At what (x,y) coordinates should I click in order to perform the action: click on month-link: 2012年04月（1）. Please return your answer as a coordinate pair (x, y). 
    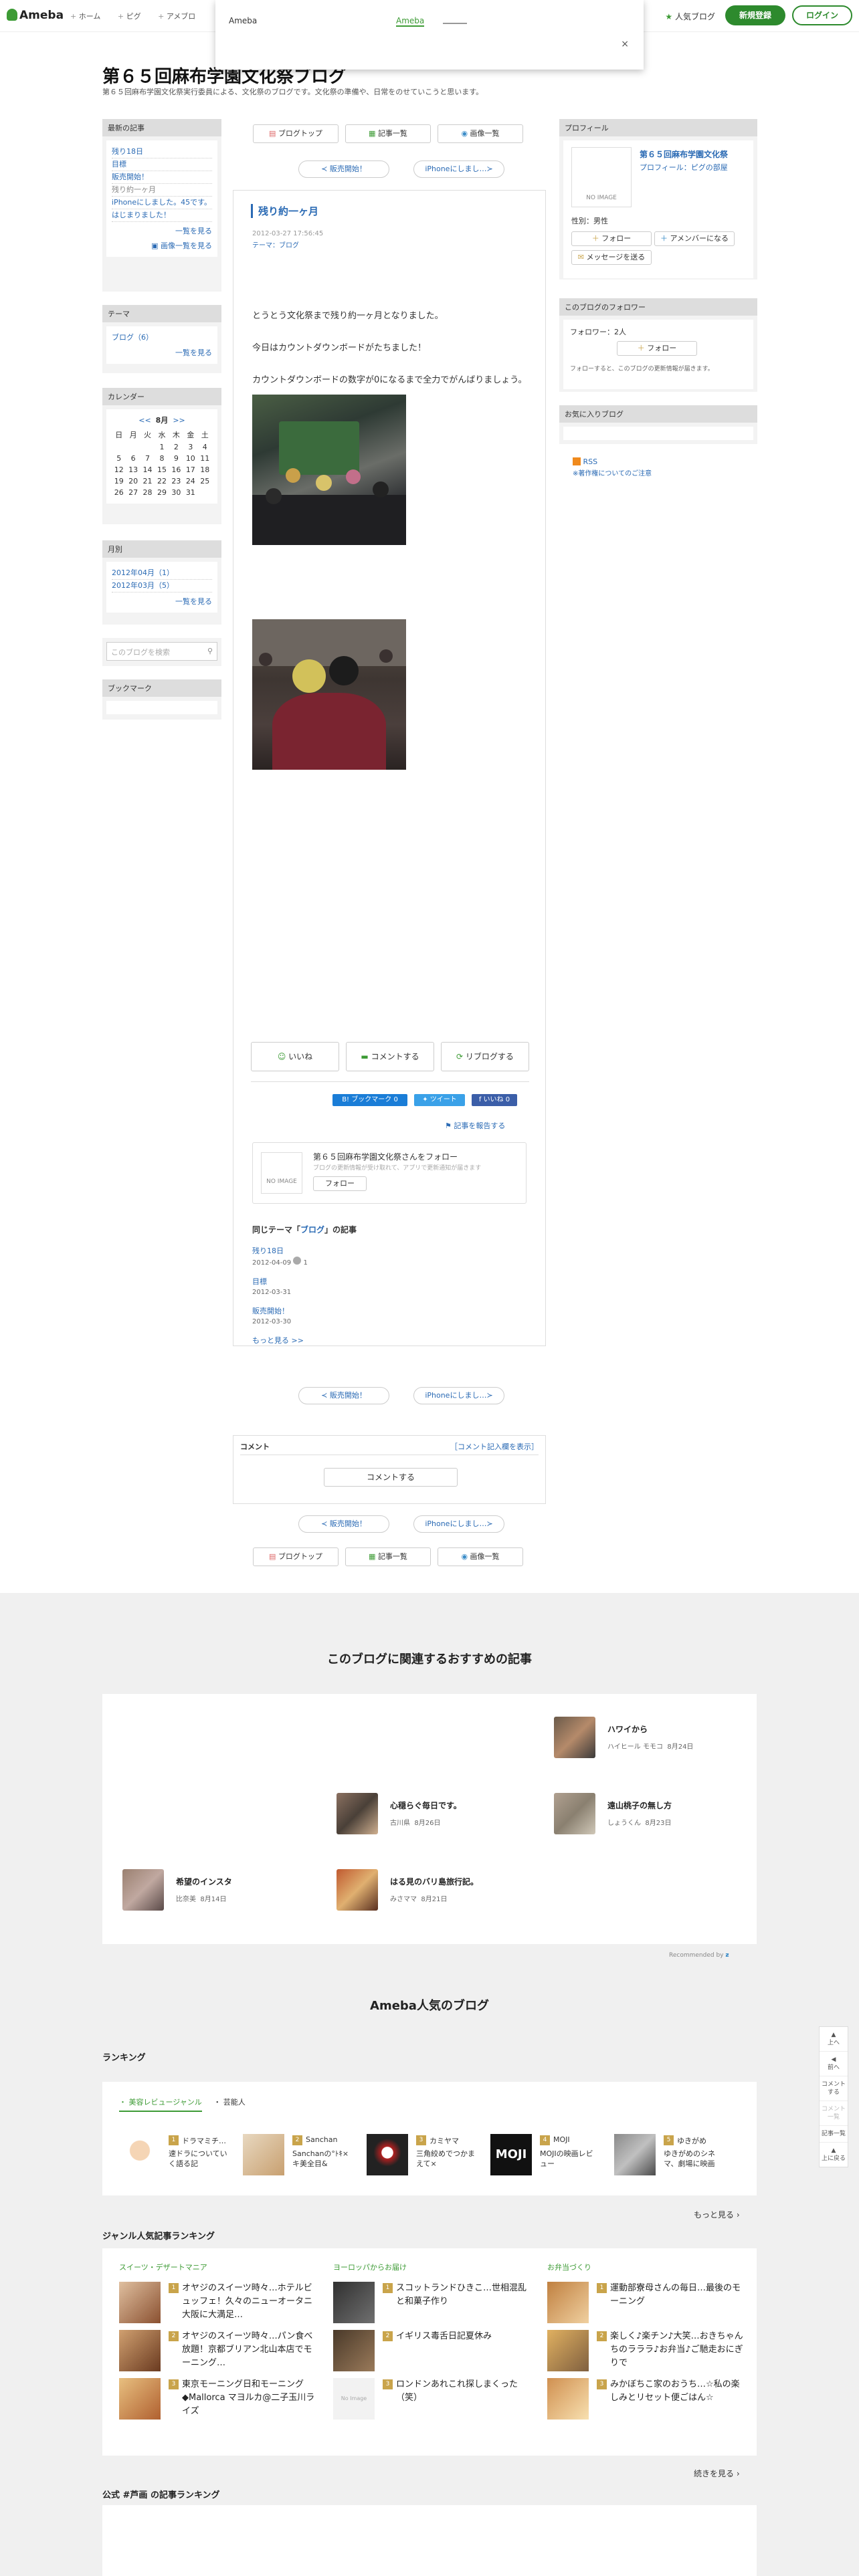
    Looking at the image, I should click on (162, 573).